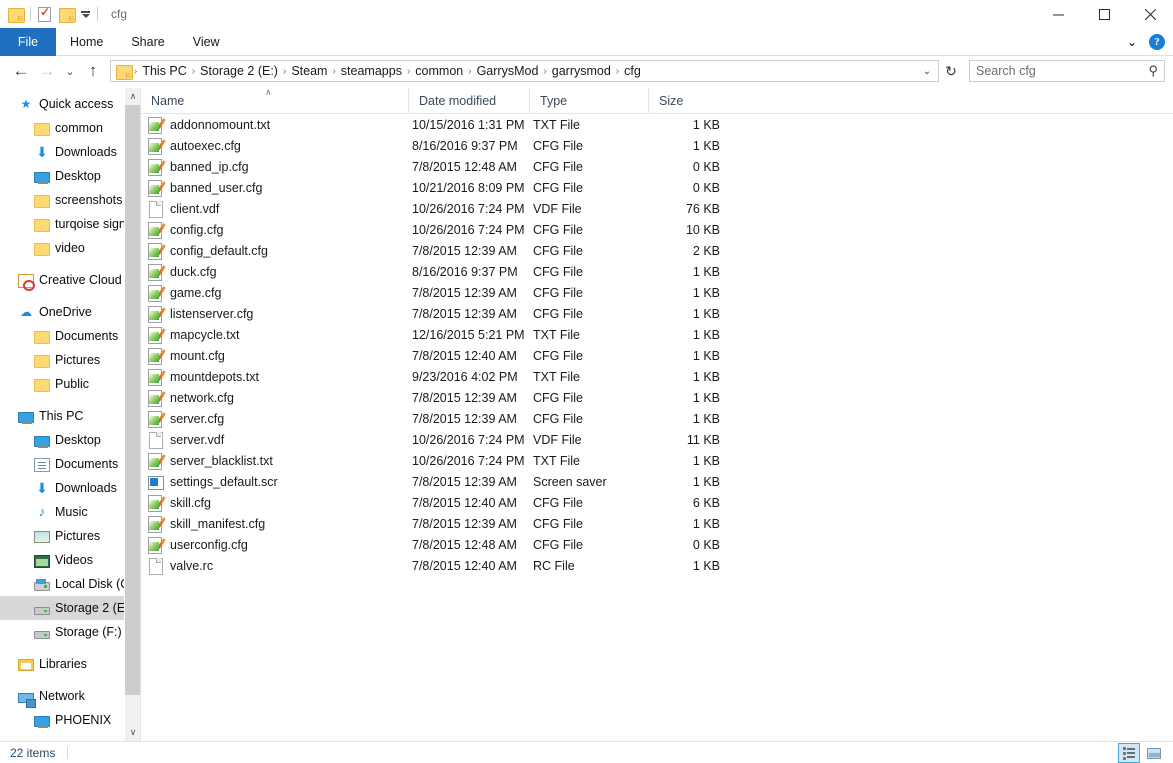 This screenshot has width=1173, height=763. I want to click on column-header-name: Name ∧, so click(274, 100).